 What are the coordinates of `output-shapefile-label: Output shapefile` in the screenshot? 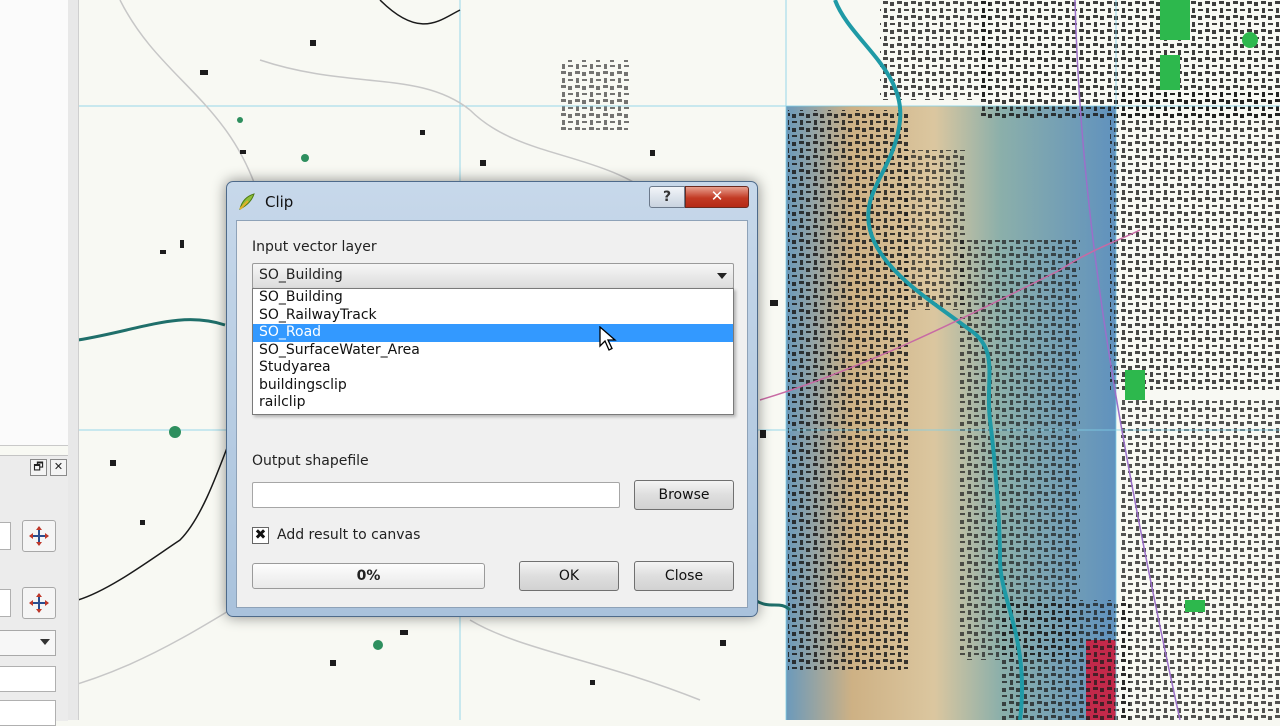 It's located at (310, 461).